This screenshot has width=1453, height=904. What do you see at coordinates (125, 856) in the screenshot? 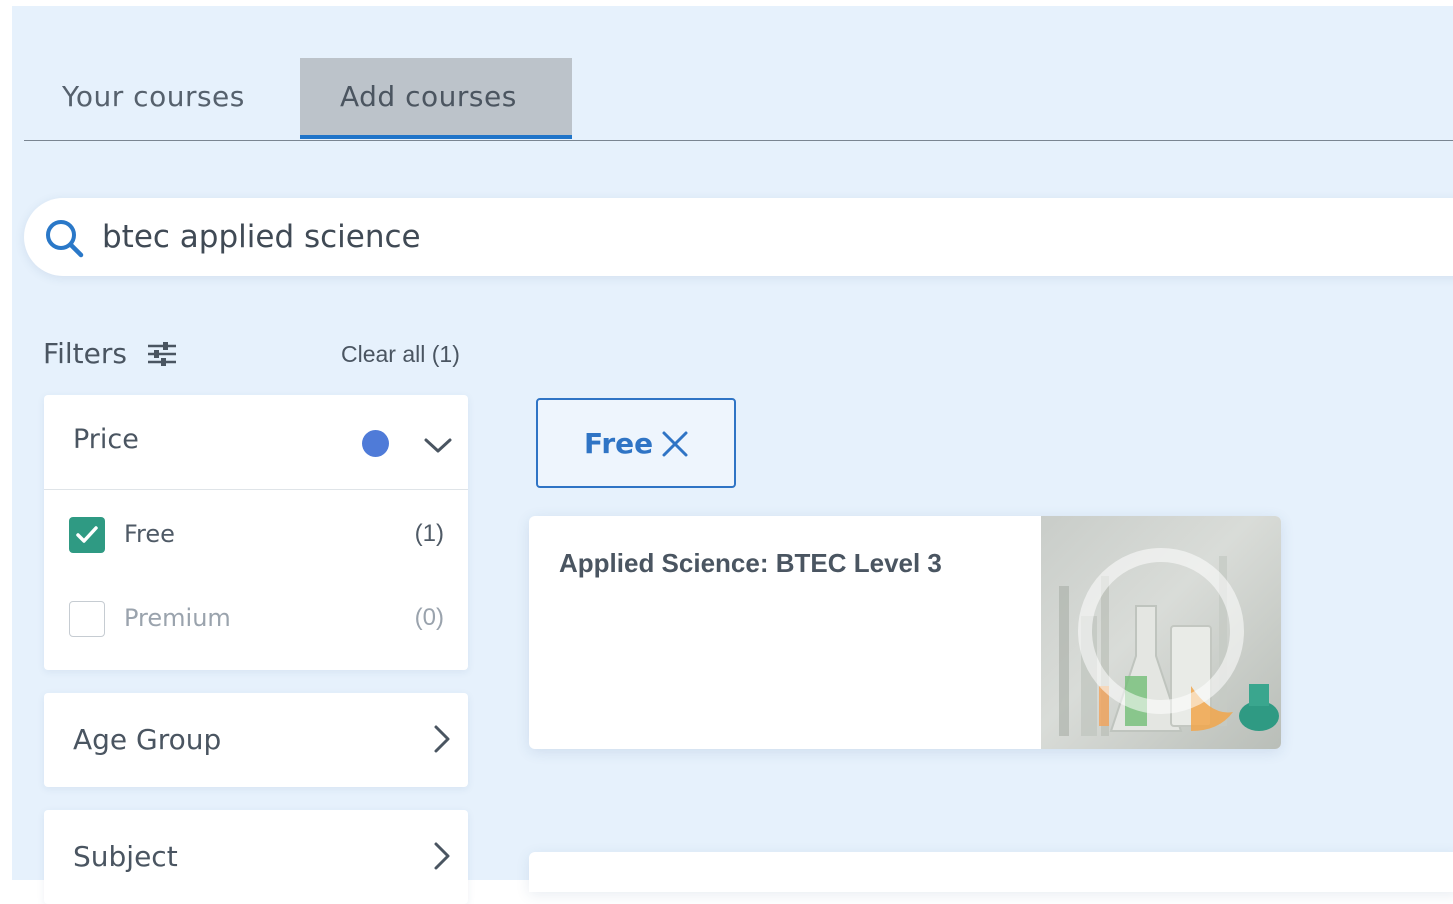
I see `subject-filter-title: Subject` at bounding box center [125, 856].